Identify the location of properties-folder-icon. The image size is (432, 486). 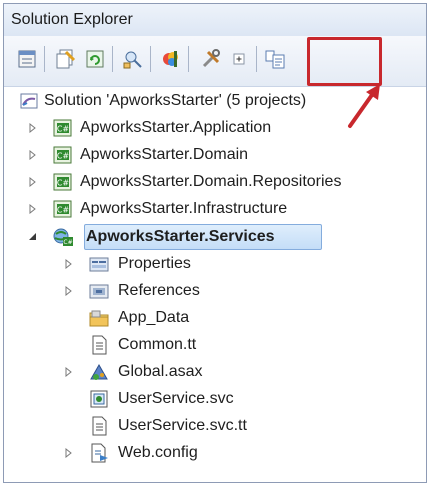
(99, 264).